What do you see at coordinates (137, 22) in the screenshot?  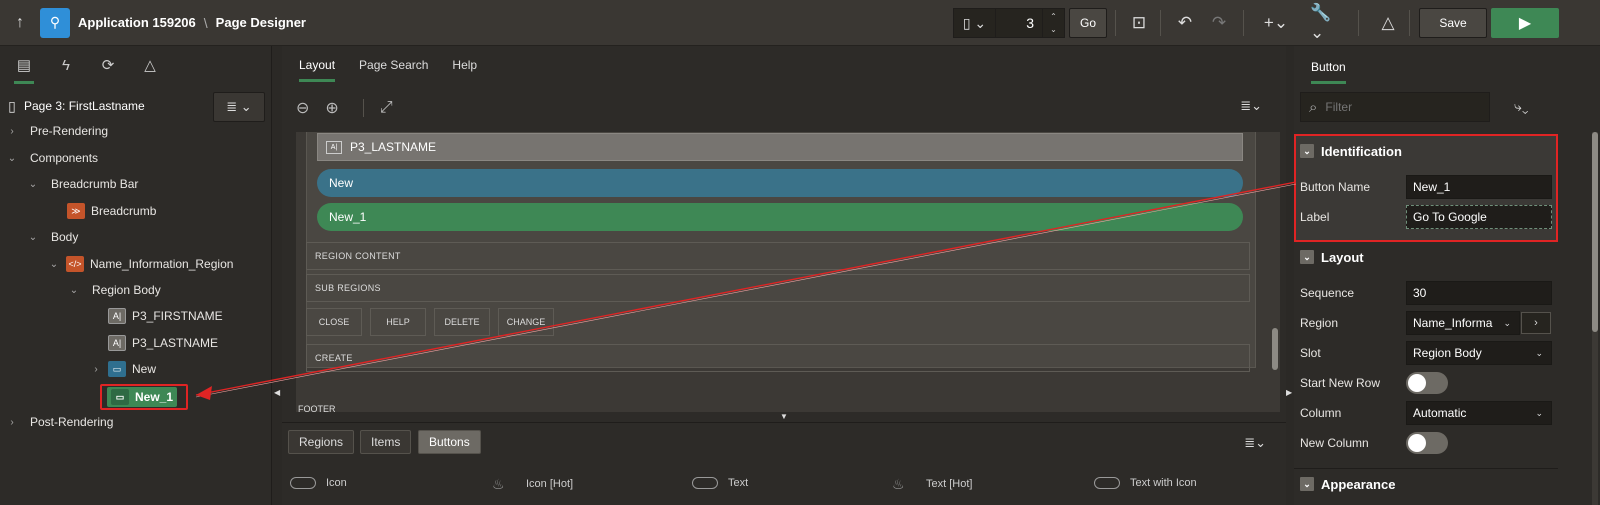 I see `app-title: Application 159206` at bounding box center [137, 22].